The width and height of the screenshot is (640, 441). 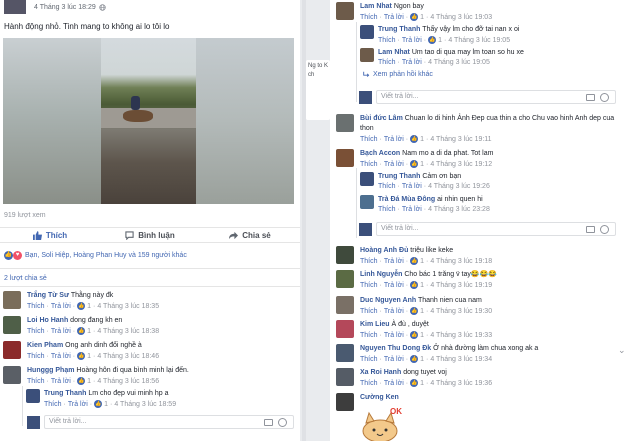 What do you see at coordinates (461, 359) in the screenshot?
I see `comment-time: 4 Tháng 3 lúc 19:34` at bounding box center [461, 359].